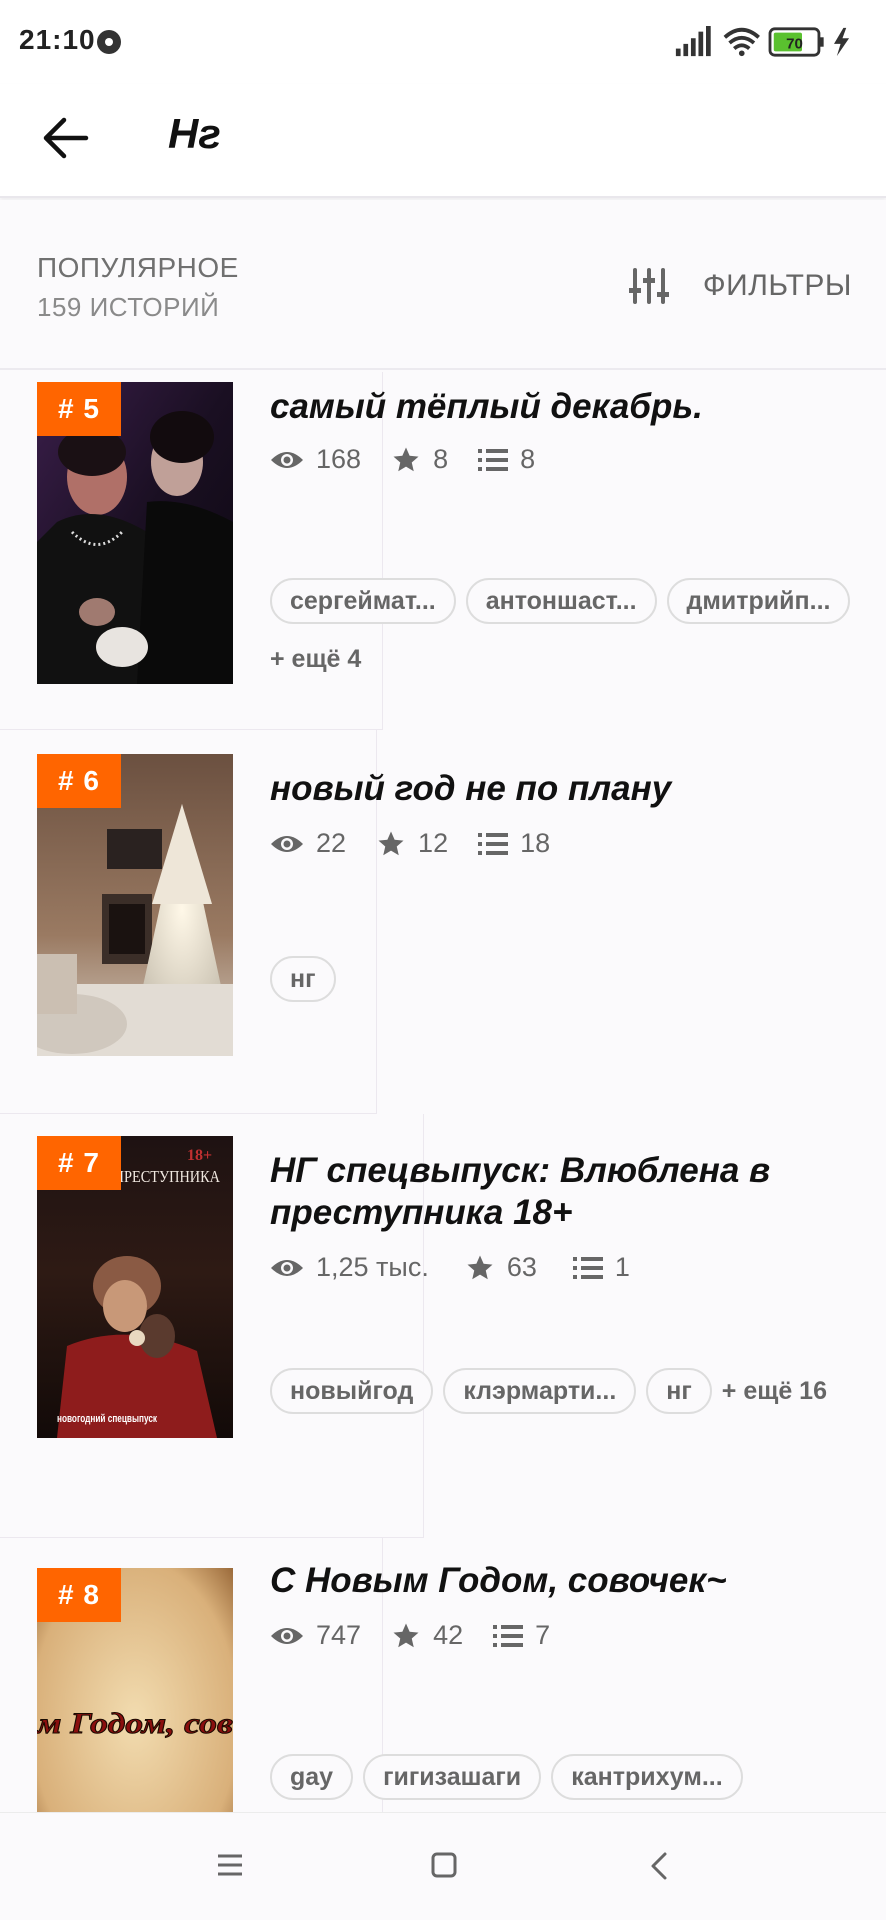  Describe the element at coordinates (135, 1723) in the screenshot. I see `cover-banner: м Годом, сов` at that location.